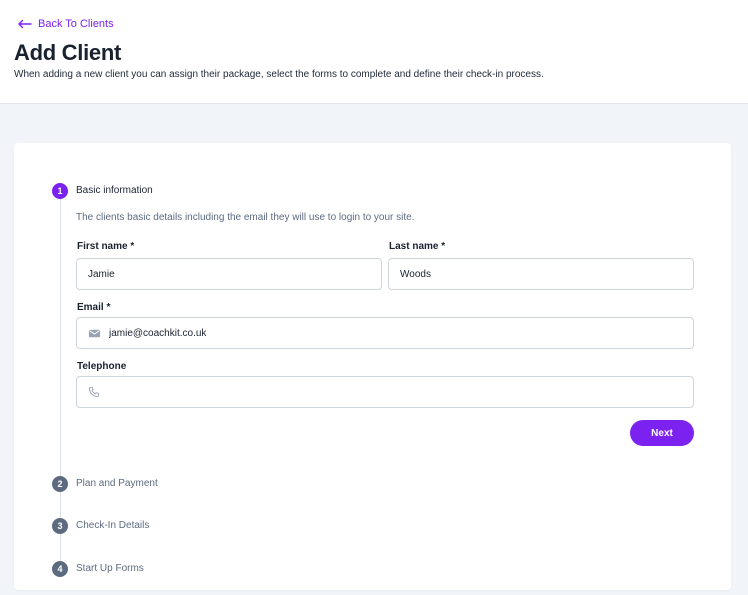 Image resolution: width=748 pixels, height=595 pixels. What do you see at coordinates (25, 24) in the screenshot?
I see `arrow-left-icon` at bounding box center [25, 24].